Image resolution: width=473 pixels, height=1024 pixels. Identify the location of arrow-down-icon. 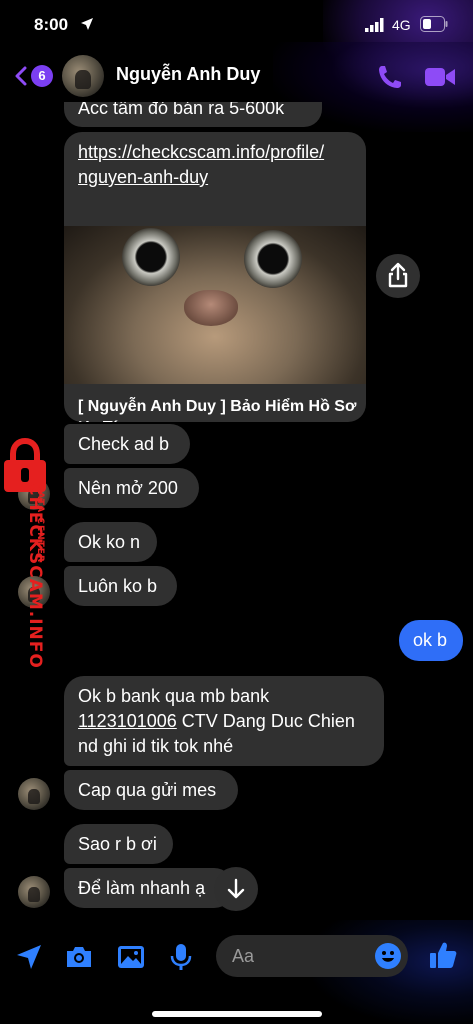
(236, 888).